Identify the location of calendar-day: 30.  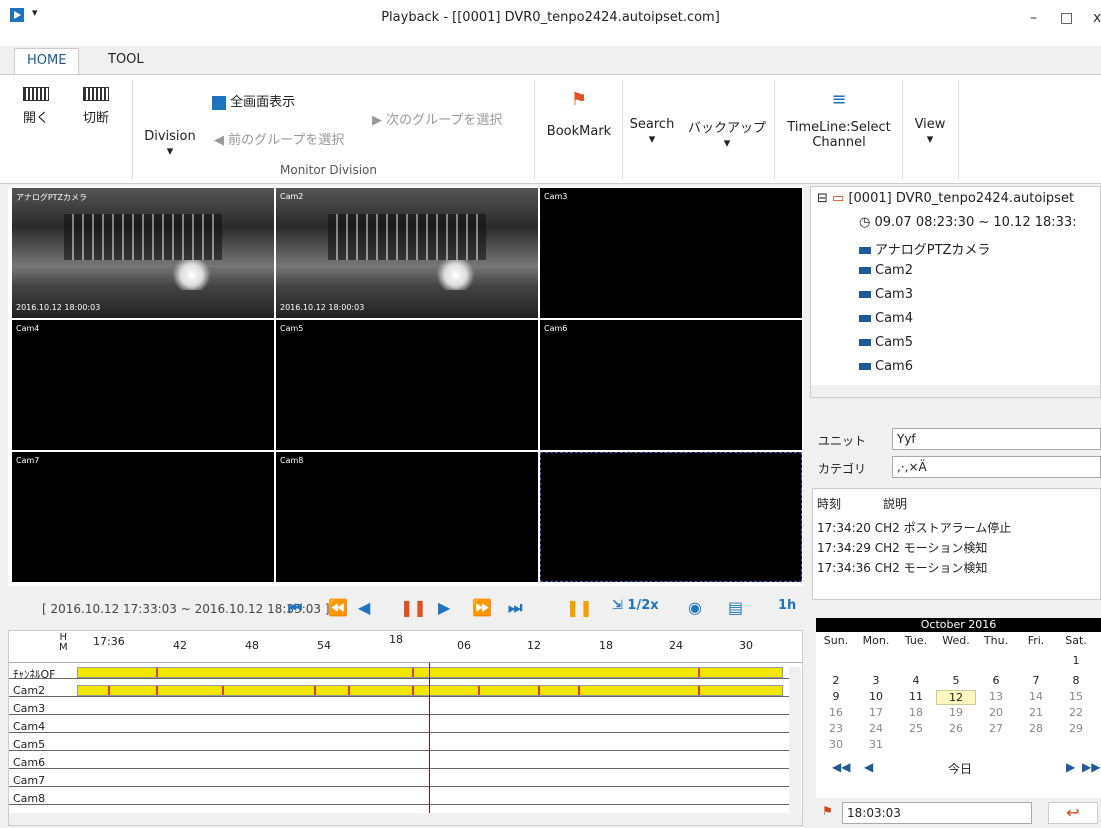
(836, 744).